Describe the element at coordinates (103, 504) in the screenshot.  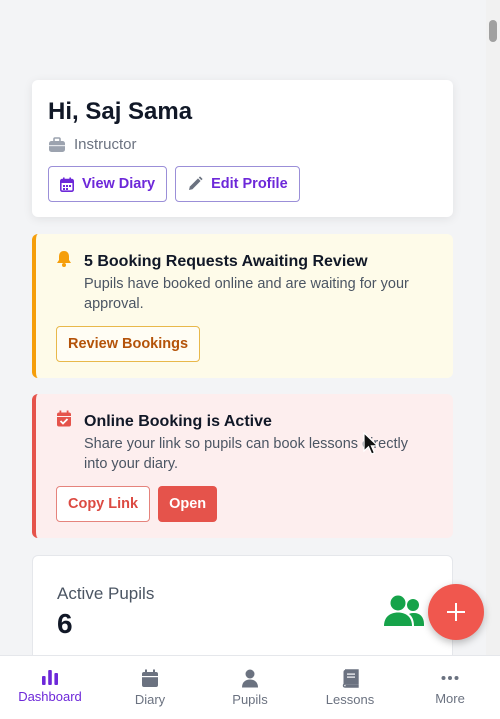
I see `copy-link-button: Copy Link` at that location.